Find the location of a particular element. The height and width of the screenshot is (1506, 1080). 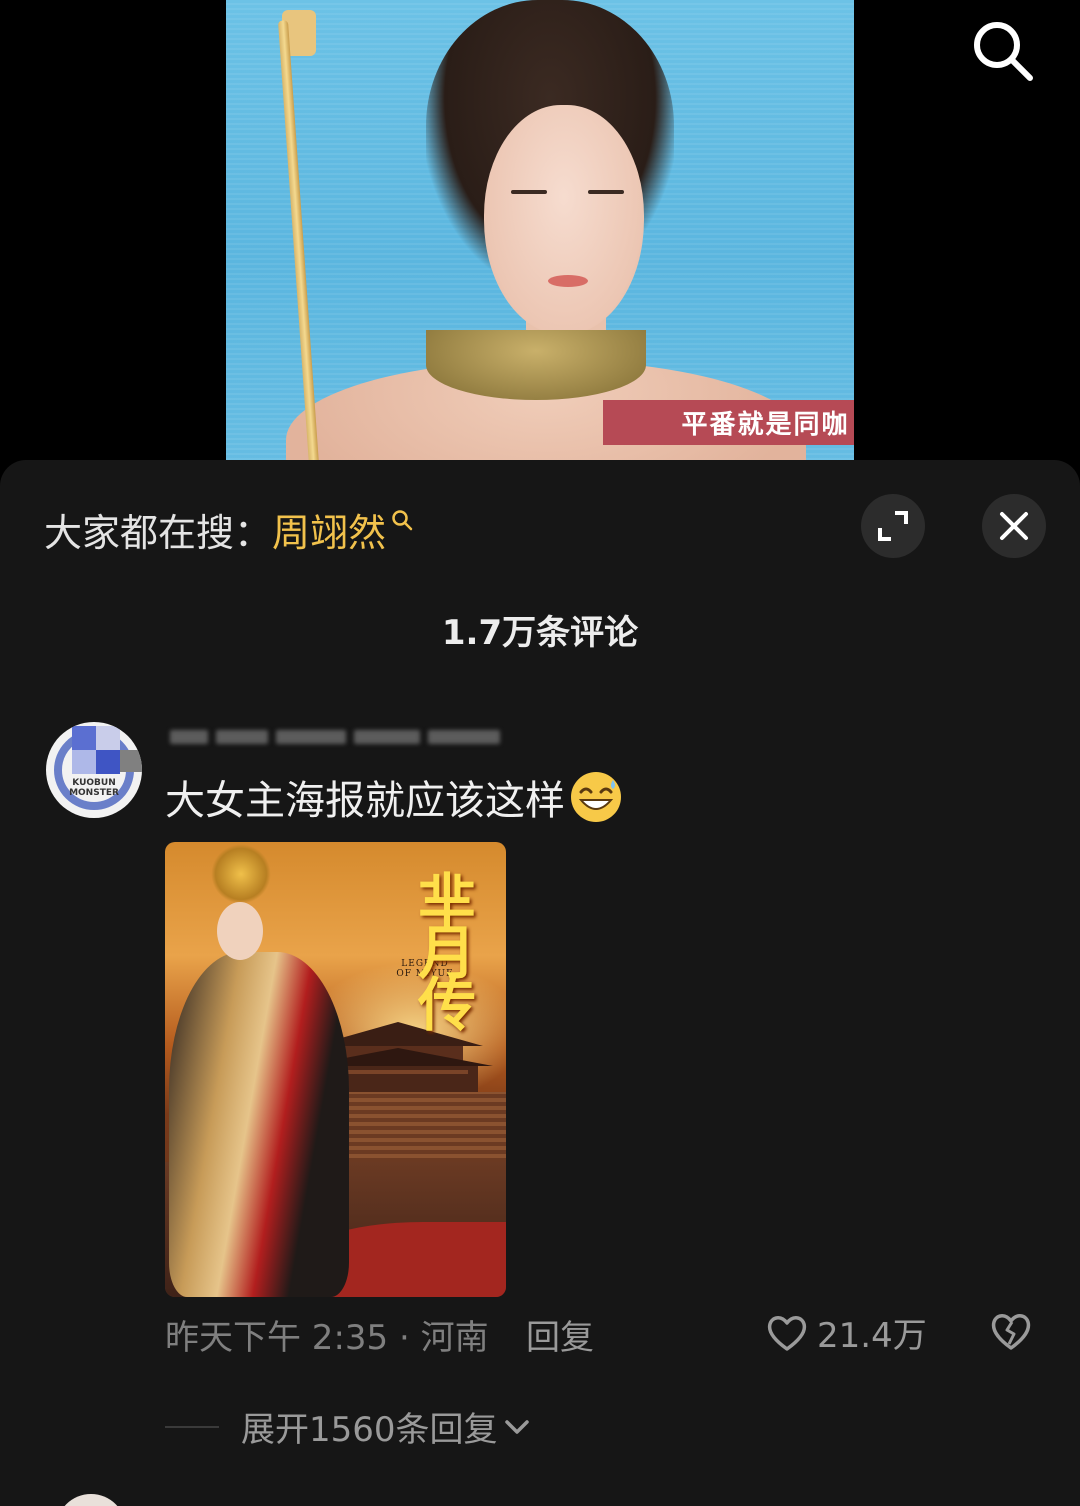

comment-body: 大女主海报就应该这样 is located at coordinates (394, 797).